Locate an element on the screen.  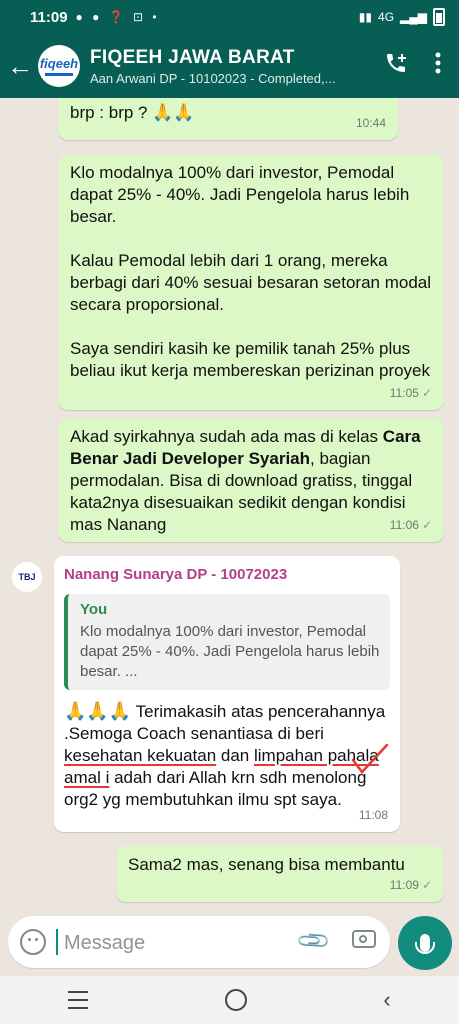
status-time: 11:09 is located at coordinates (49, 17).